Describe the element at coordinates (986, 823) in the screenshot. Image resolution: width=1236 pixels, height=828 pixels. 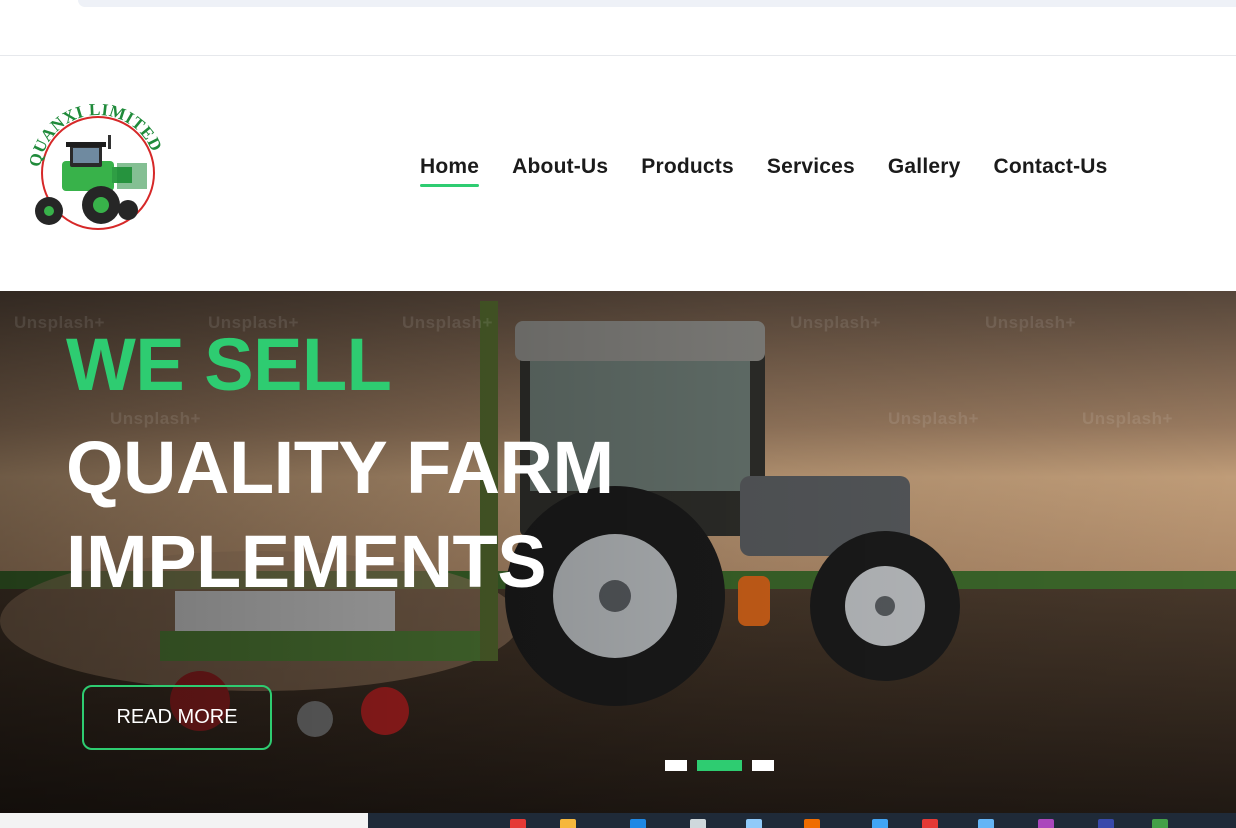
I see `app-blue-icon` at that location.